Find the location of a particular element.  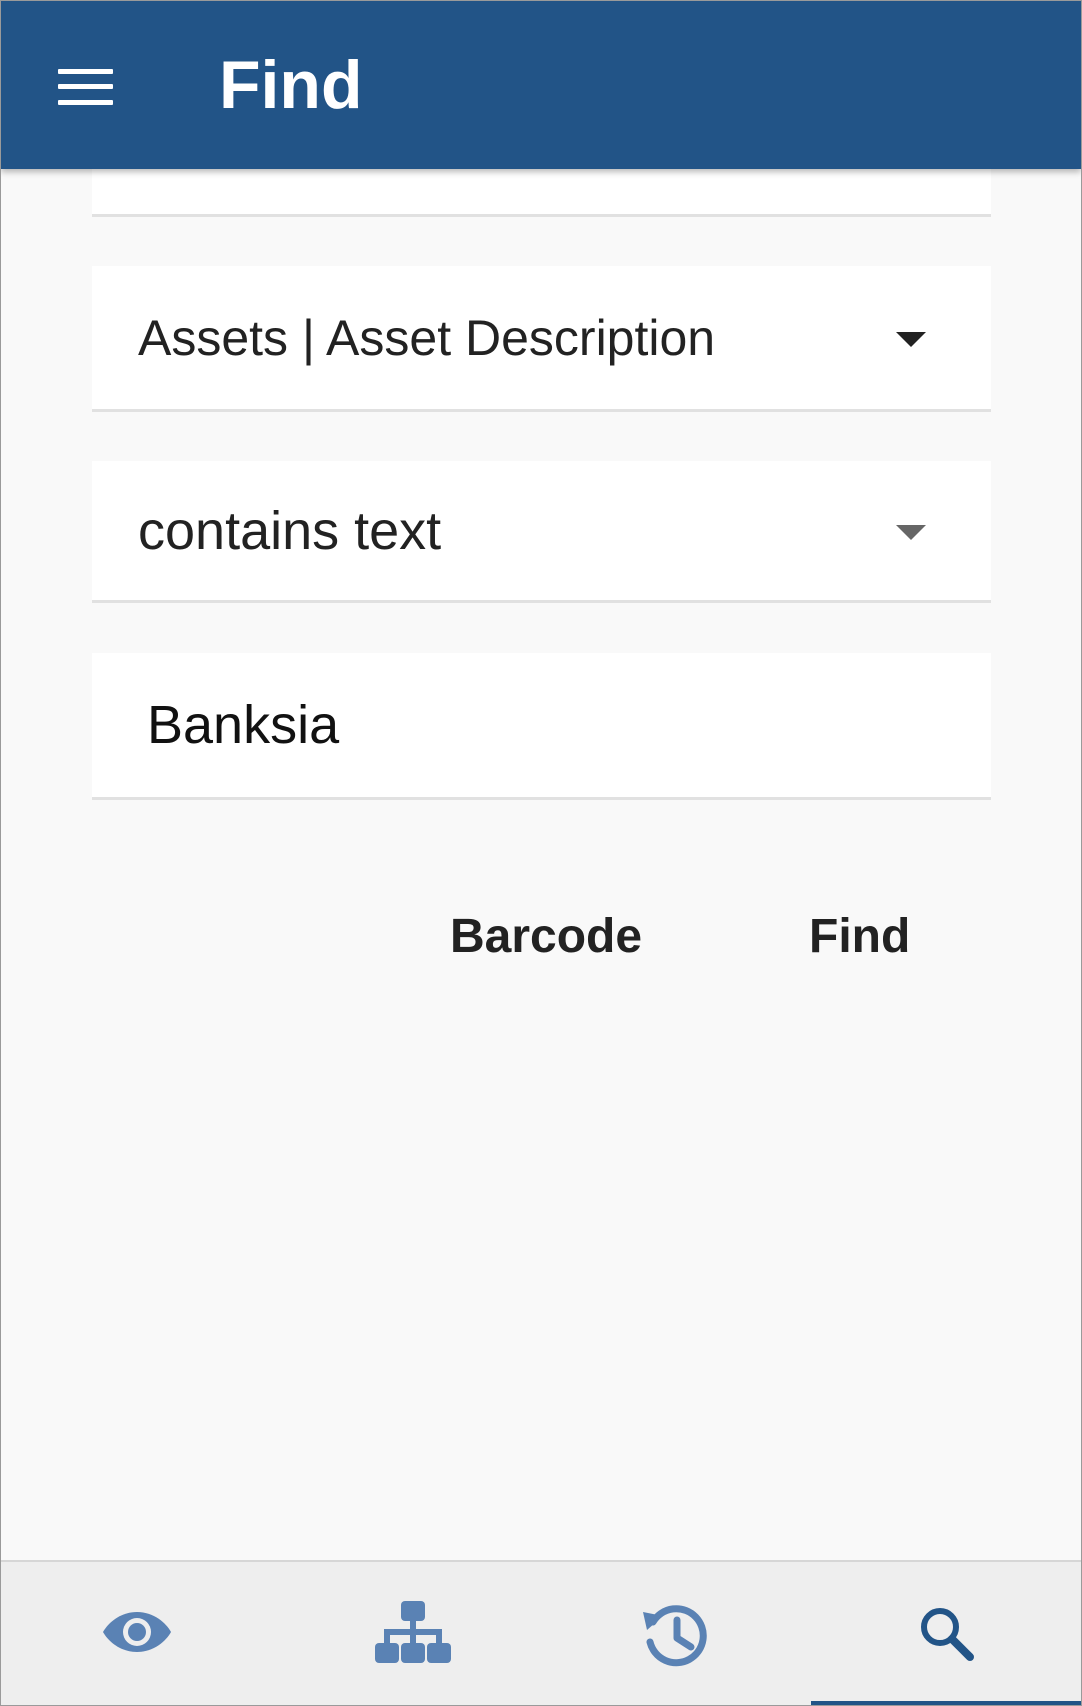

operator-select-value: contains text is located at coordinates (290, 530).